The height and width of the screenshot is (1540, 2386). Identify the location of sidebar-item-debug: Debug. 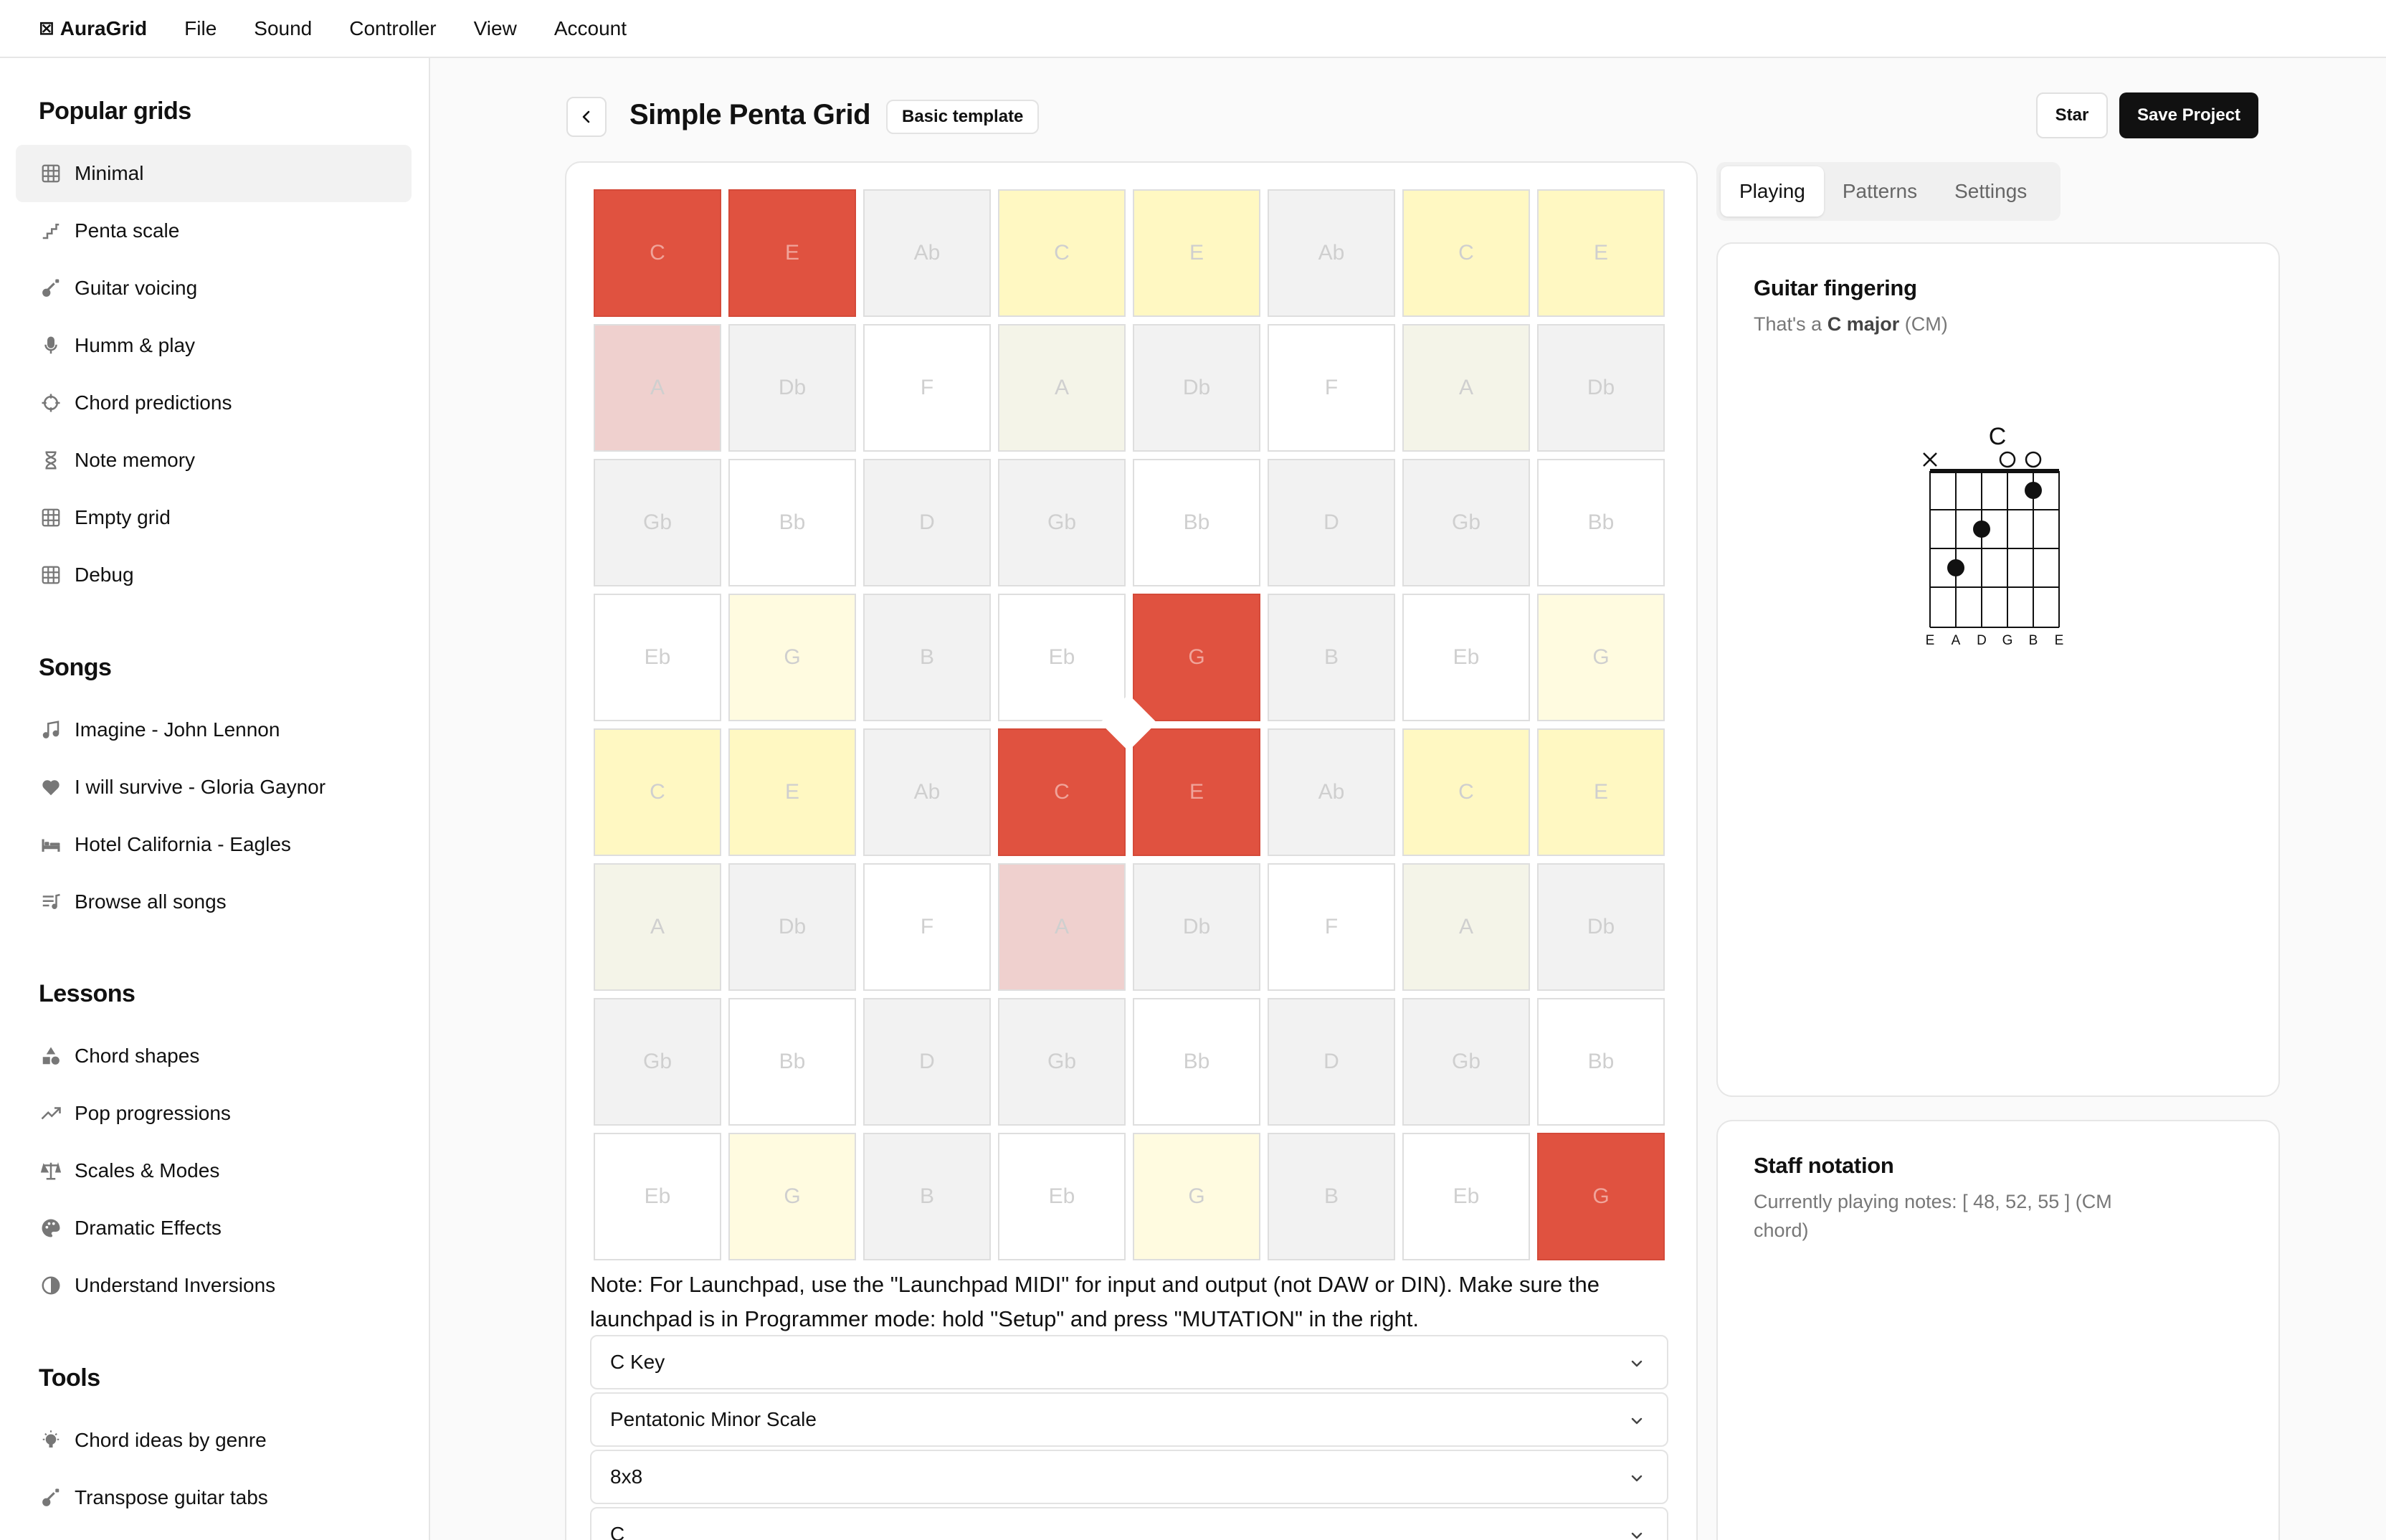
(214, 575).